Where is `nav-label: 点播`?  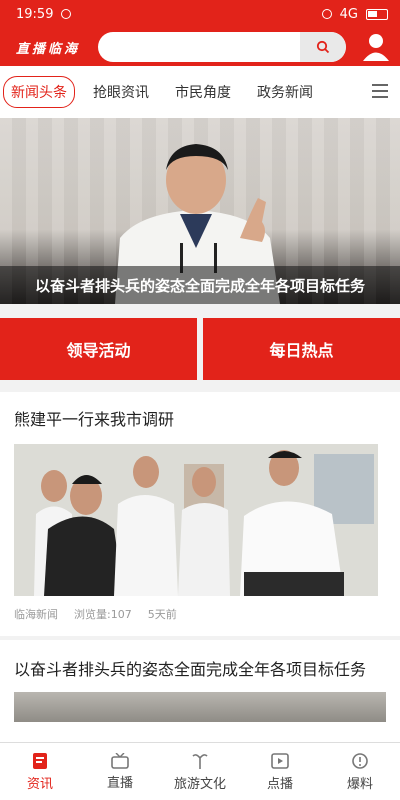 nav-label: 点播 is located at coordinates (279, 784).